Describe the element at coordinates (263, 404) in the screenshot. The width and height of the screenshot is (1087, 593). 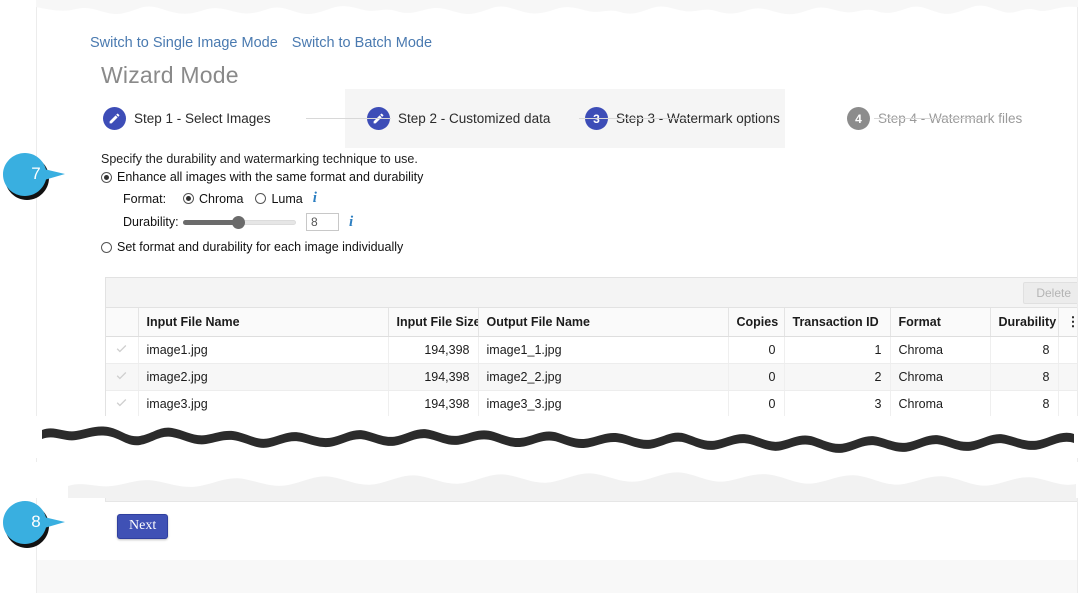
I see `cell-input-file-name: image3.jpg` at that location.